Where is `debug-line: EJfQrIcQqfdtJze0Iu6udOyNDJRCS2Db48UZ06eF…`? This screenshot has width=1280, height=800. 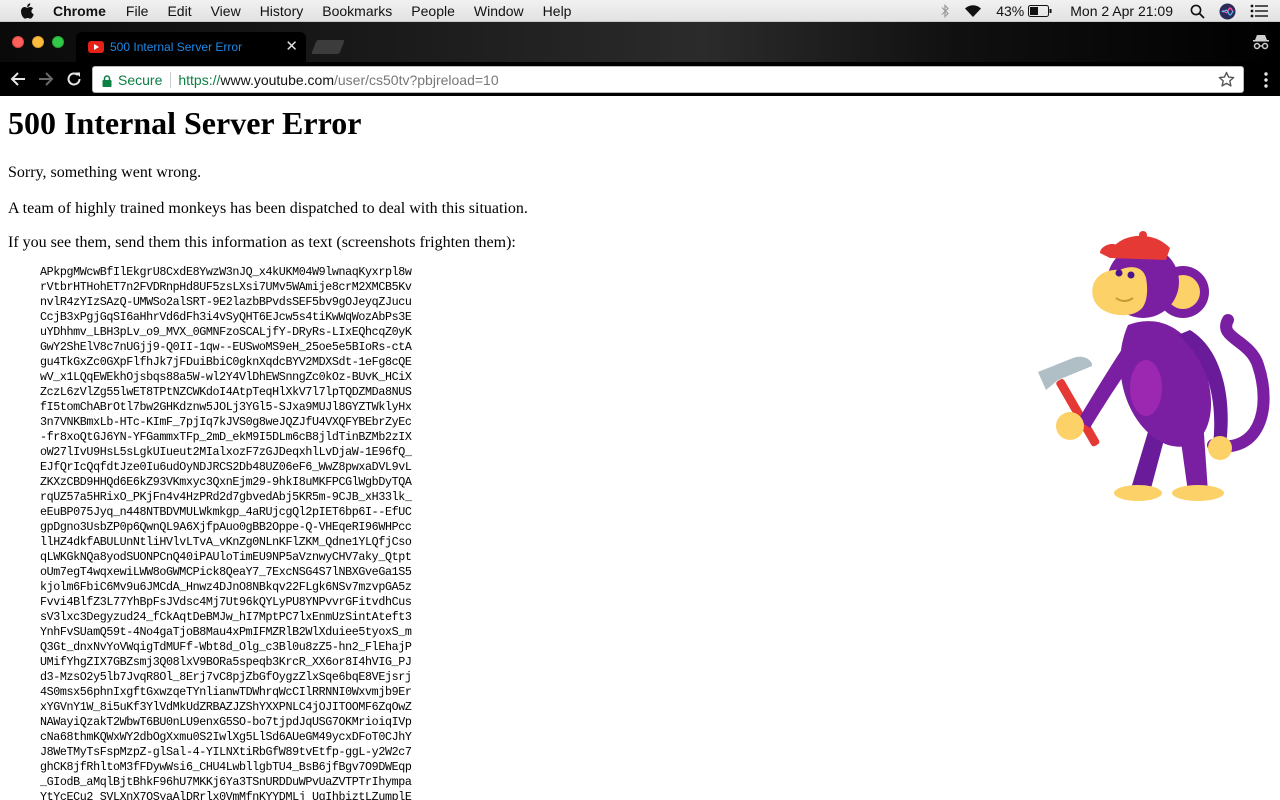 debug-line: EJfQrIcQqfdtJze0Iu6udOyNDJRCS2Db48UZ06eF… is located at coordinates (226, 467).